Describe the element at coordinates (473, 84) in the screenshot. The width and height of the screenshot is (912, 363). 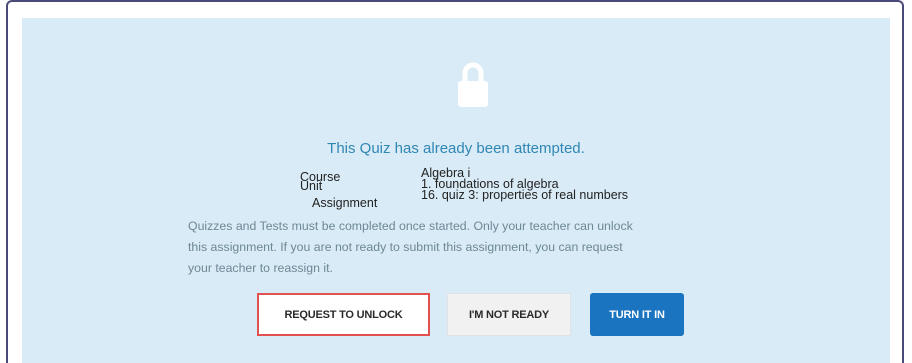
I see `lock-icon` at that location.